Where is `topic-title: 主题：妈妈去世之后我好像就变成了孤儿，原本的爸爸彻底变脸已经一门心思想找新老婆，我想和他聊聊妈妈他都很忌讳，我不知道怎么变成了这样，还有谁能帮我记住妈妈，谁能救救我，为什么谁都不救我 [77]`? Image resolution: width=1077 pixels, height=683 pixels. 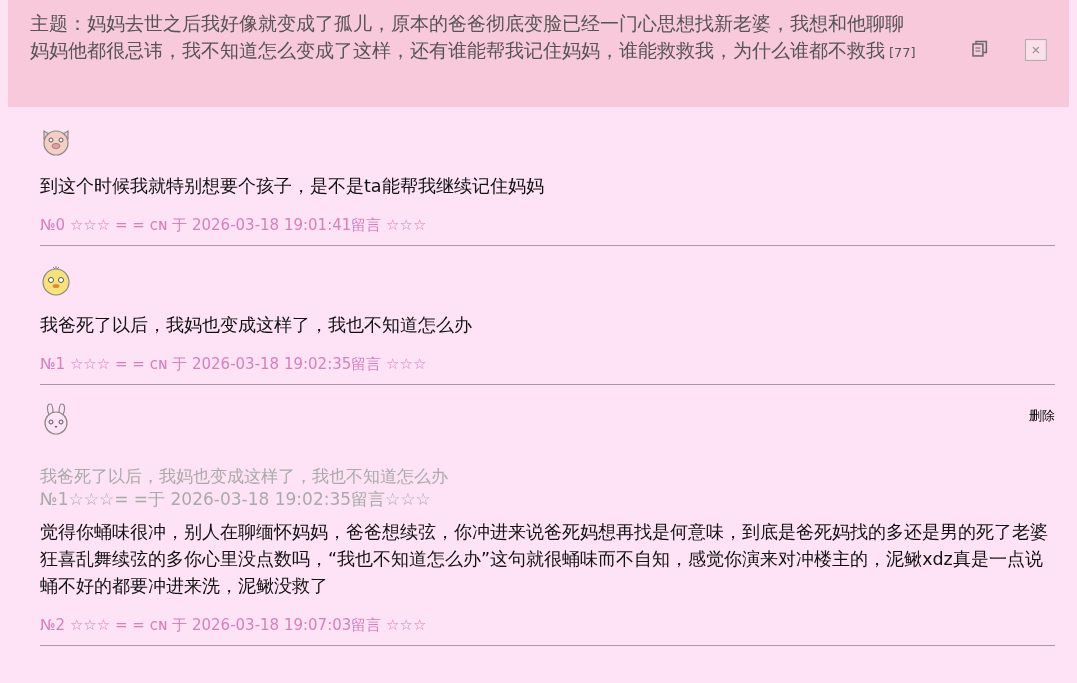 topic-title: 主题：妈妈去世之后我好像就变成了孤儿，原本的爸爸彻底变脸已经一门心思想找新老婆，我想和他聊聊妈妈他都很忌讳，我不知道怎么变成了这样，还有谁能帮我记住妈妈，谁能救救我，为什么谁都不救我 [77] is located at coordinates (473, 37).